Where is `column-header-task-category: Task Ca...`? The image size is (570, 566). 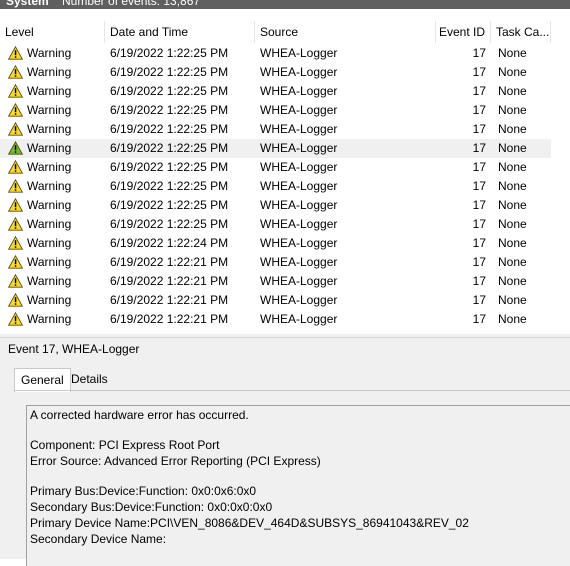
column-header-task-category: Task Ca... is located at coordinates (521, 32).